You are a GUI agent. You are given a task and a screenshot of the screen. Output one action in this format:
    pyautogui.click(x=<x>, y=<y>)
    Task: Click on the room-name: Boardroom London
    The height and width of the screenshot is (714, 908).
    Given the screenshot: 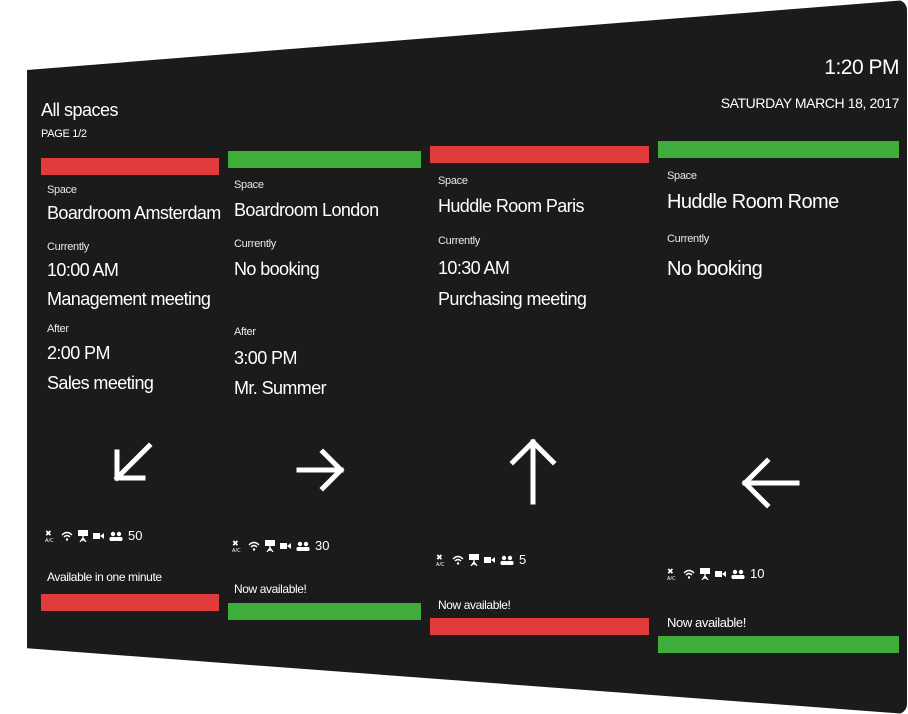 What is the action you would take?
    pyautogui.click(x=306, y=210)
    